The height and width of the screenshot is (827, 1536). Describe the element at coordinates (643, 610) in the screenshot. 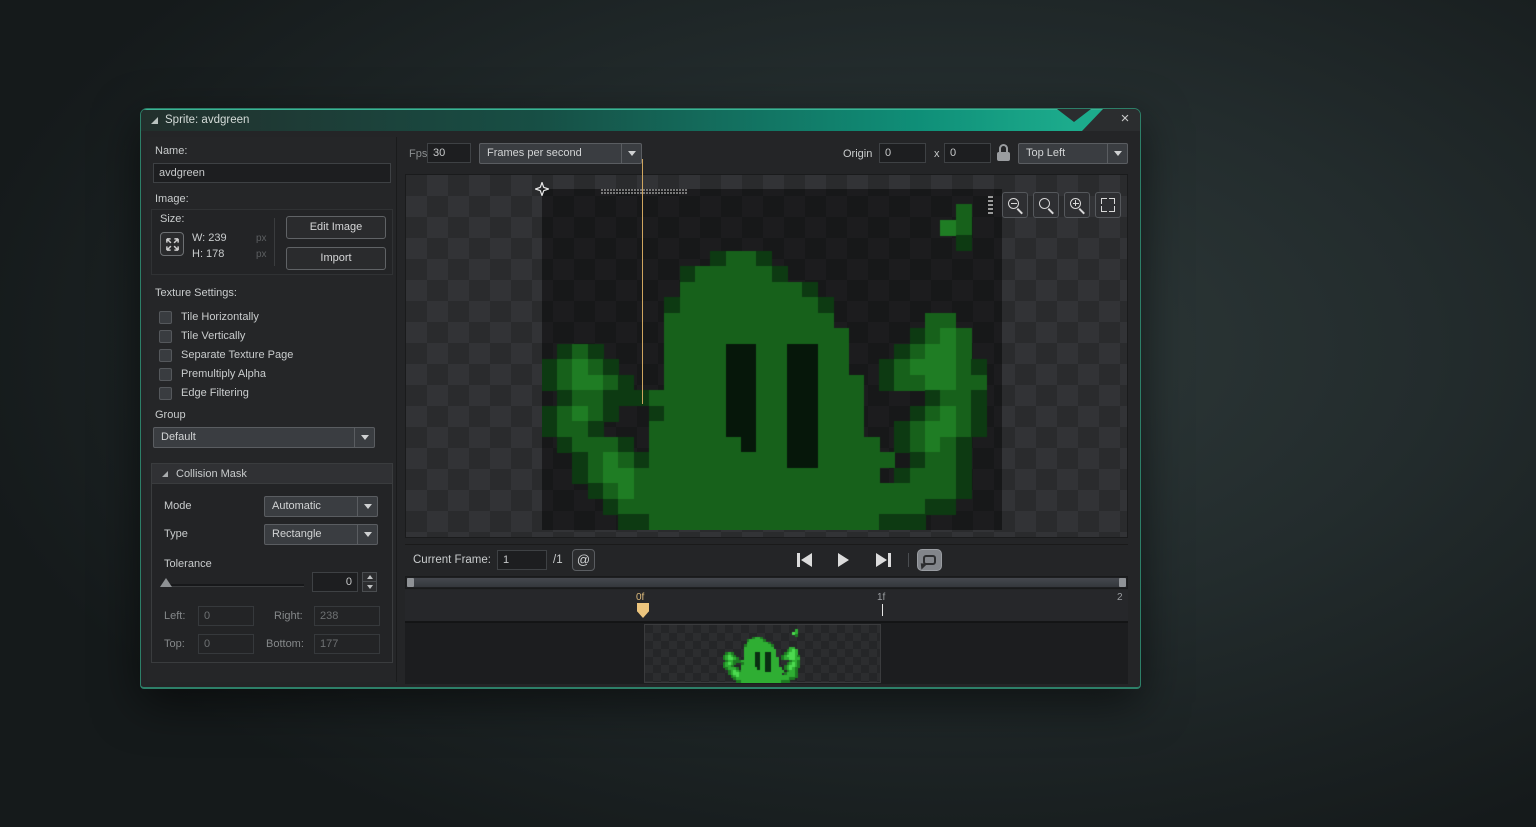

I see `playhead-handle` at that location.